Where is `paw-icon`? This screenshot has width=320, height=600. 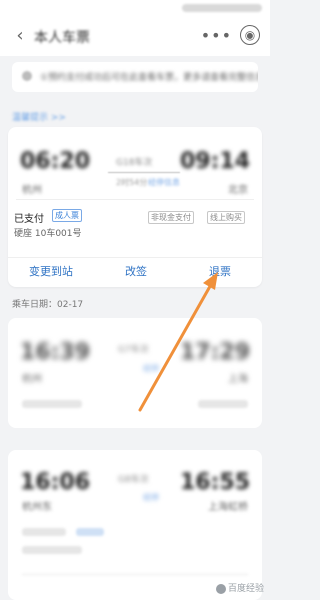 paw-icon is located at coordinates (220, 588).